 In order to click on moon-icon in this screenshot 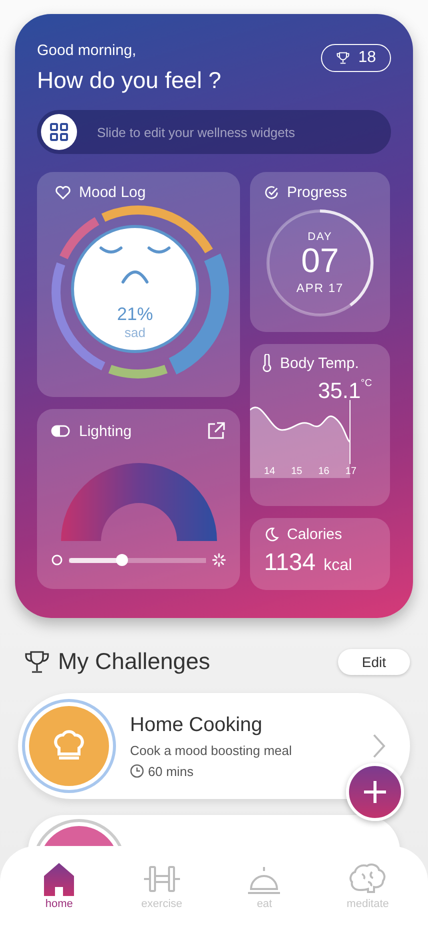, I will do `click(271, 534)`.